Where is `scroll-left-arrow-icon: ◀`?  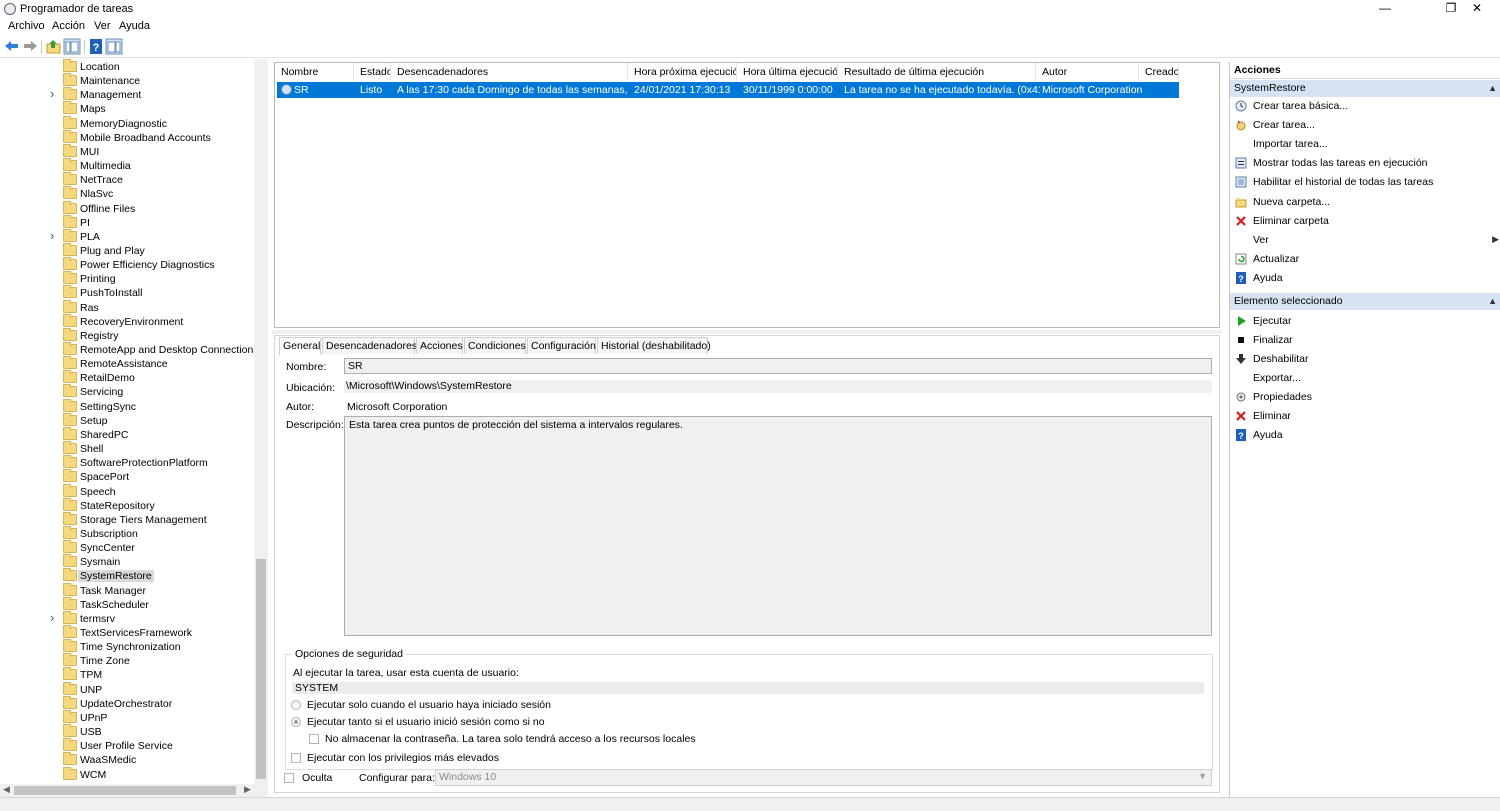
scroll-left-arrow-icon: ◀ is located at coordinates (6, 789).